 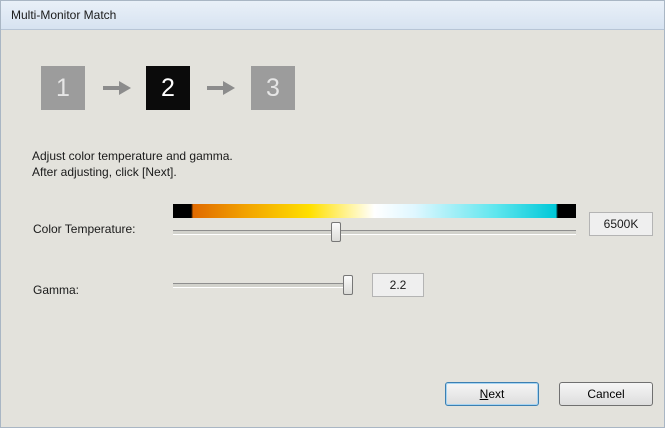 What do you see at coordinates (168, 88) in the screenshot?
I see `step-2-box: 2` at bounding box center [168, 88].